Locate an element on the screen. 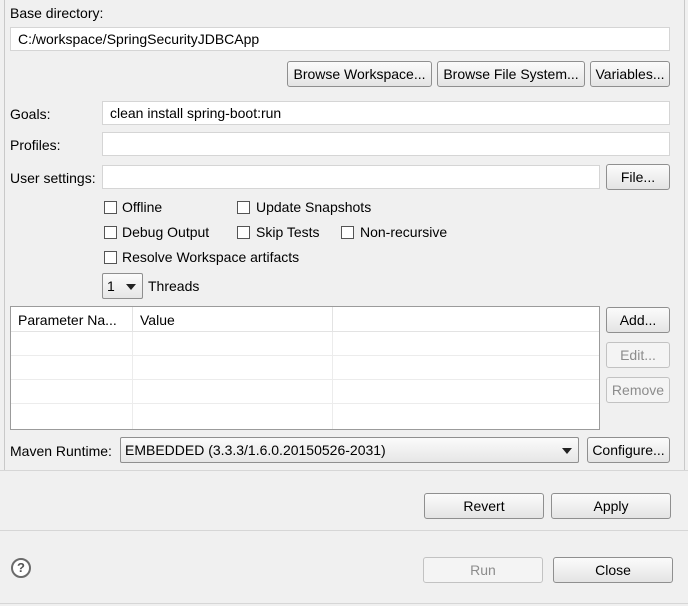 The height and width of the screenshot is (606, 688). column-header-value: Value is located at coordinates (233, 319).